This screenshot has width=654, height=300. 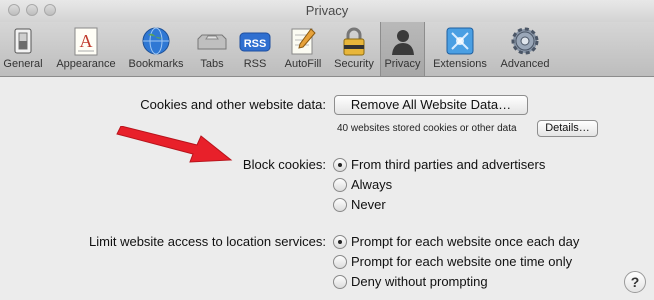 I want to click on cookies-count-note: 40 websites stored cookies or other data, so click(x=427, y=128).